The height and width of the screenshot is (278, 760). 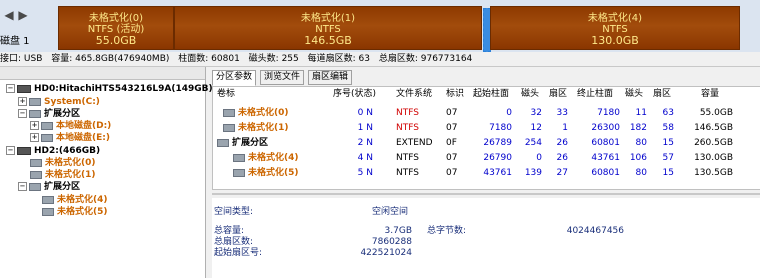 I want to click on tree-item-extended: − 扩展分区, so click(x=49, y=114).